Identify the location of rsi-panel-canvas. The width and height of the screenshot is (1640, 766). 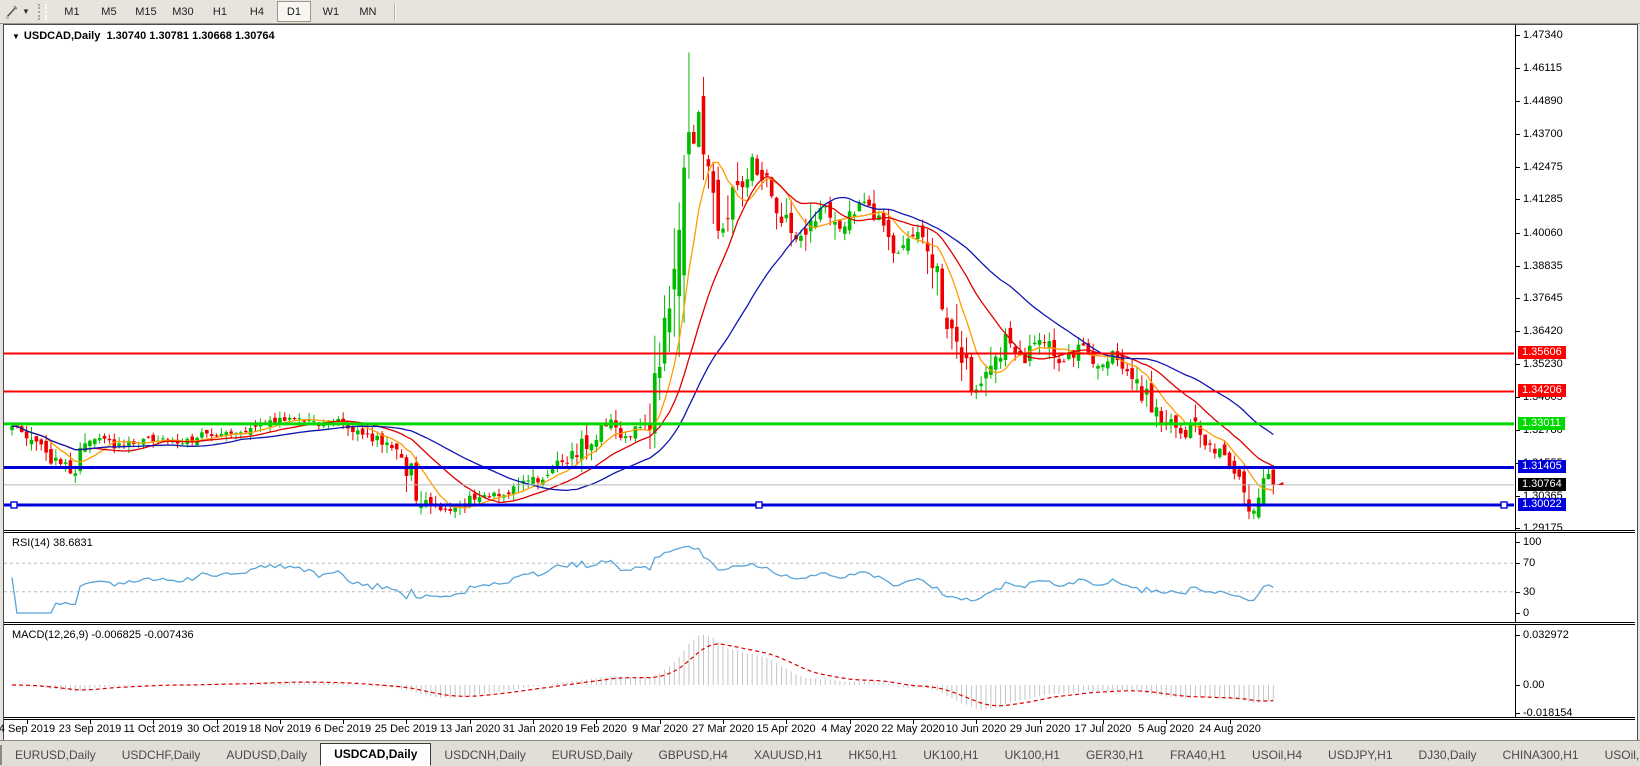
(759, 578).